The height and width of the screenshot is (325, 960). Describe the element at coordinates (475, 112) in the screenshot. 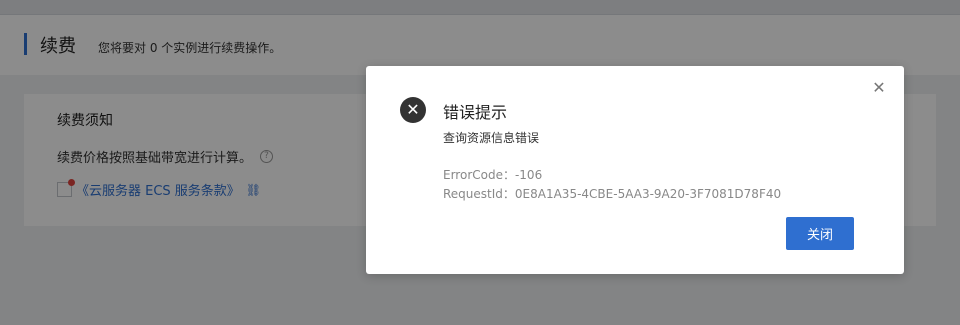

I see `dialog-title: 错误提示` at that location.